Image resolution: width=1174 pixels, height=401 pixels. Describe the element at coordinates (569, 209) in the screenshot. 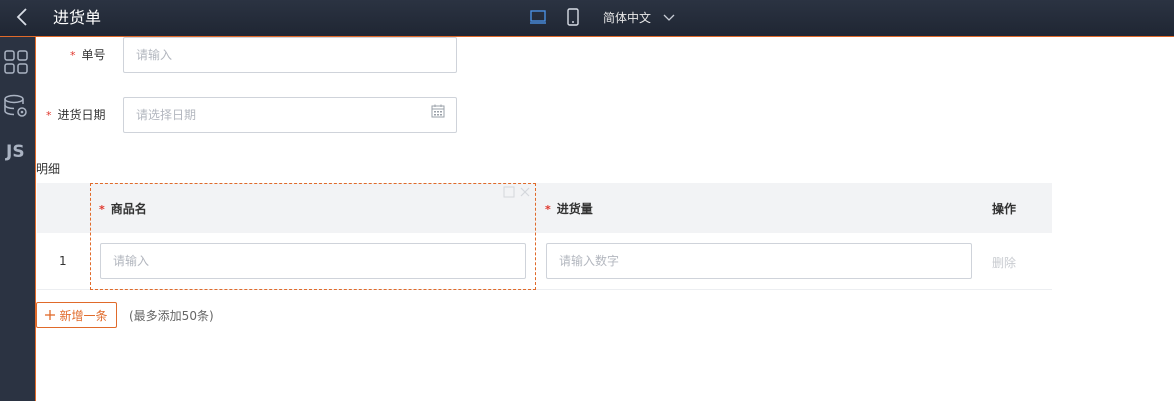

I see `column-header-qty: * 进货量` at that location.